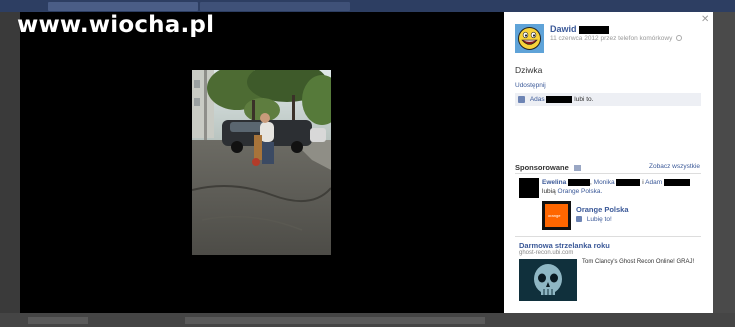 The height and width of the screenshot is (327, 735). I want to click on share-link: Udostępnij, so click(530, 85).